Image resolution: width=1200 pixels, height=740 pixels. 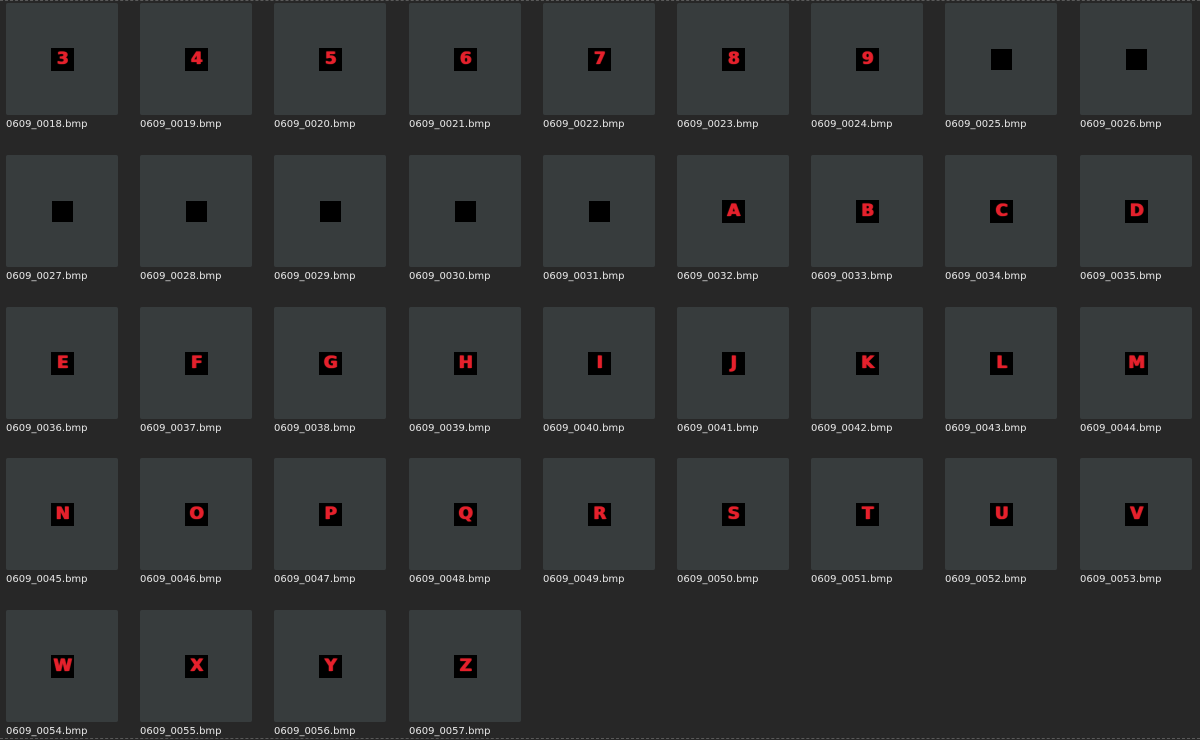 What do you see at coordinates (733, 363) in the screenshot?
I see `file-thumbnail: J` at bounding box center [733, 363].